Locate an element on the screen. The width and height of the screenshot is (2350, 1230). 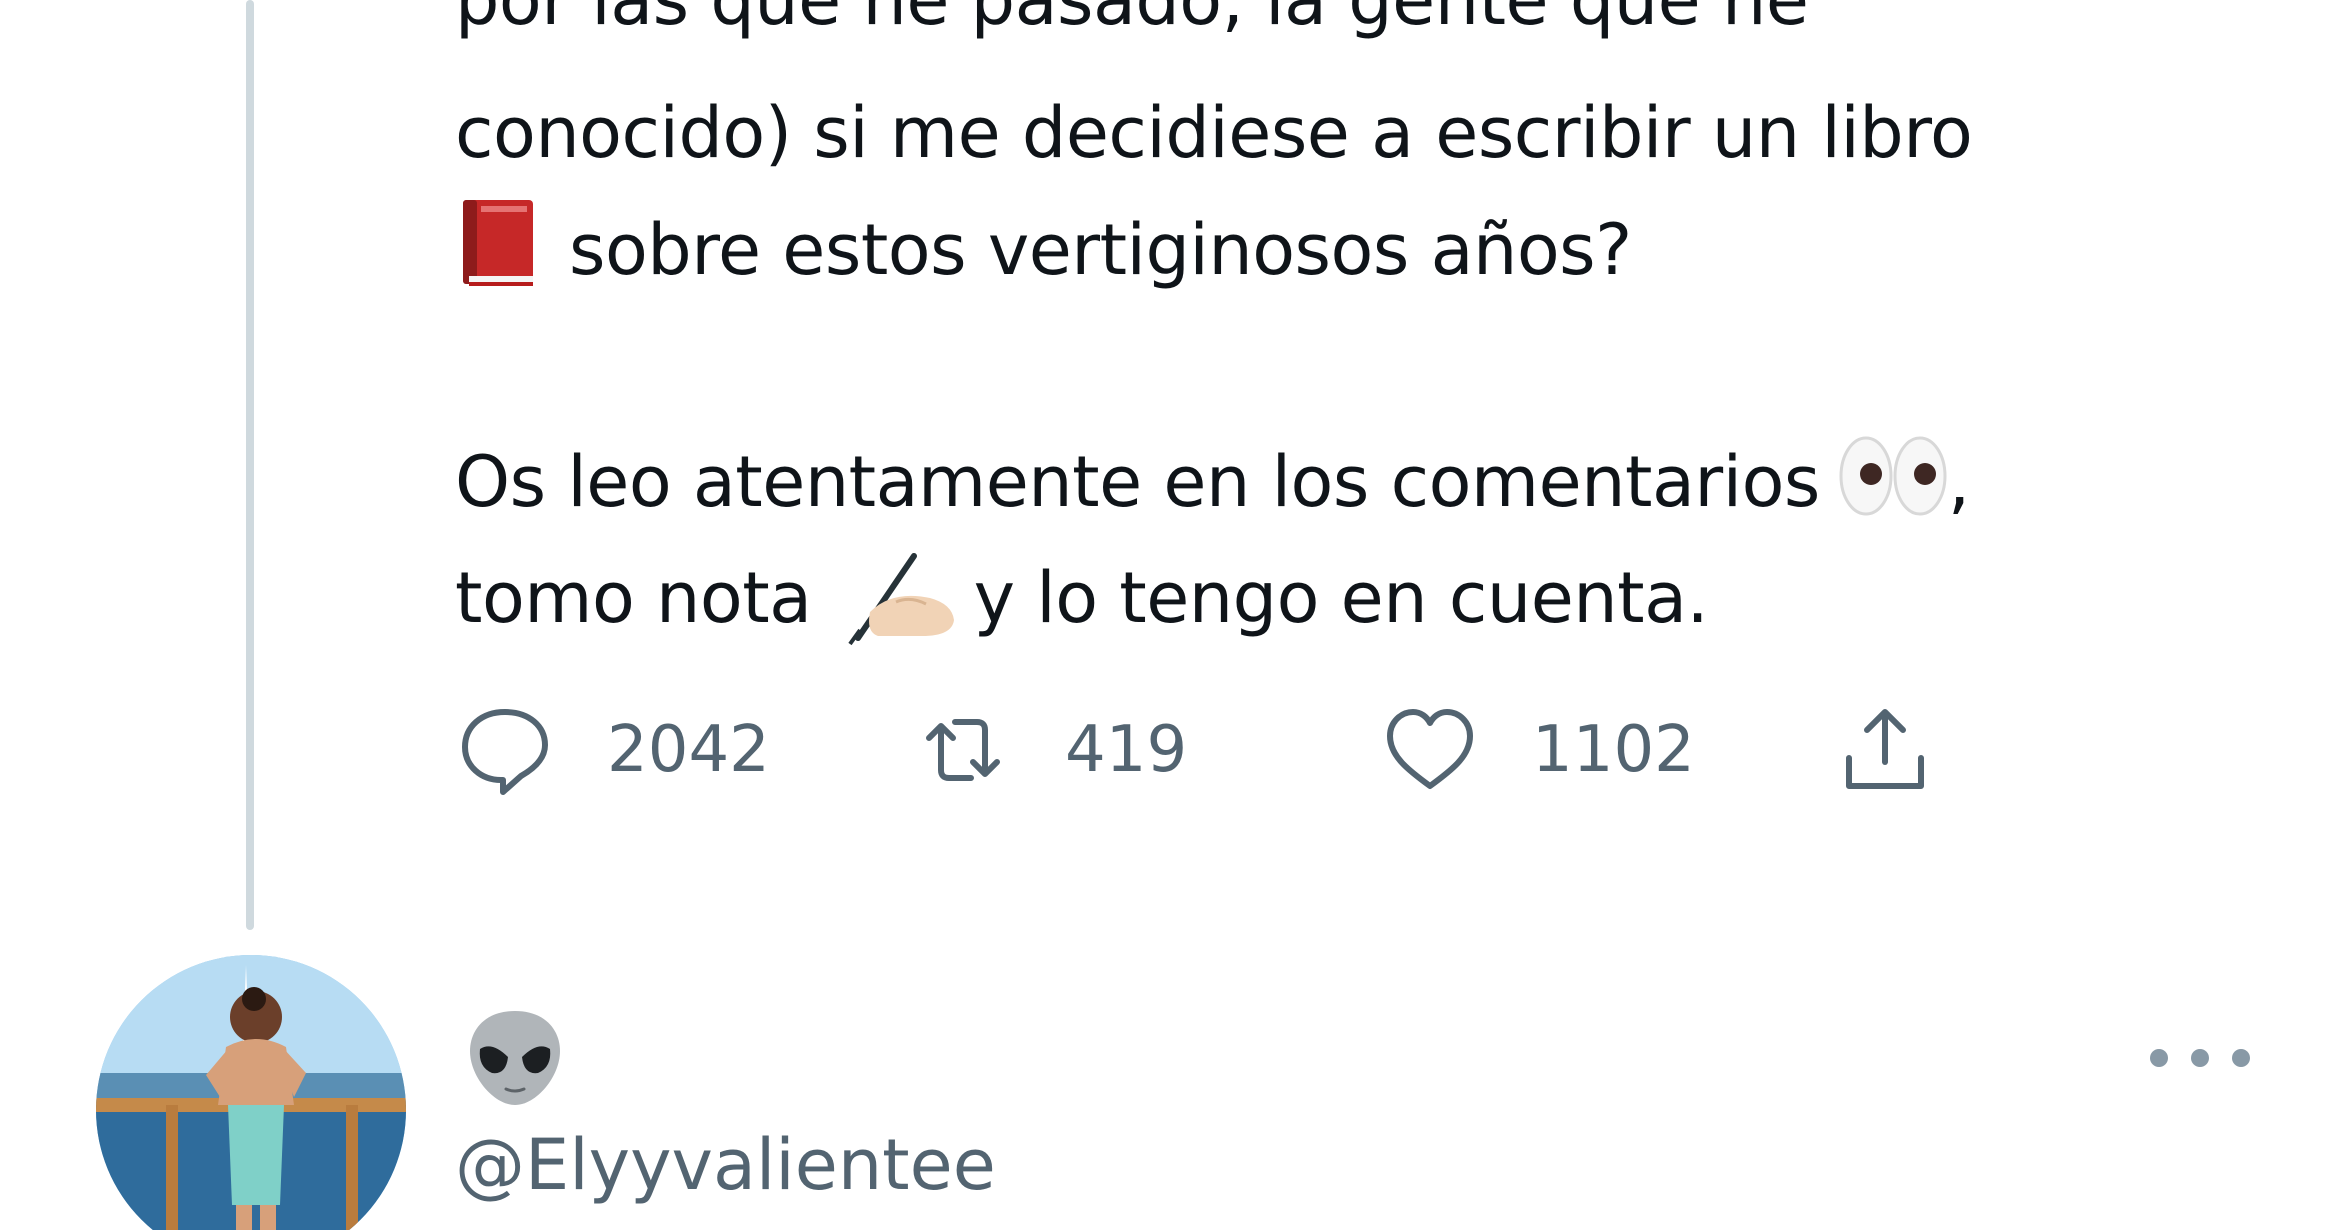
tweet-actions-bar: 2042 419 1102 is located at coordinates (1255, 750).